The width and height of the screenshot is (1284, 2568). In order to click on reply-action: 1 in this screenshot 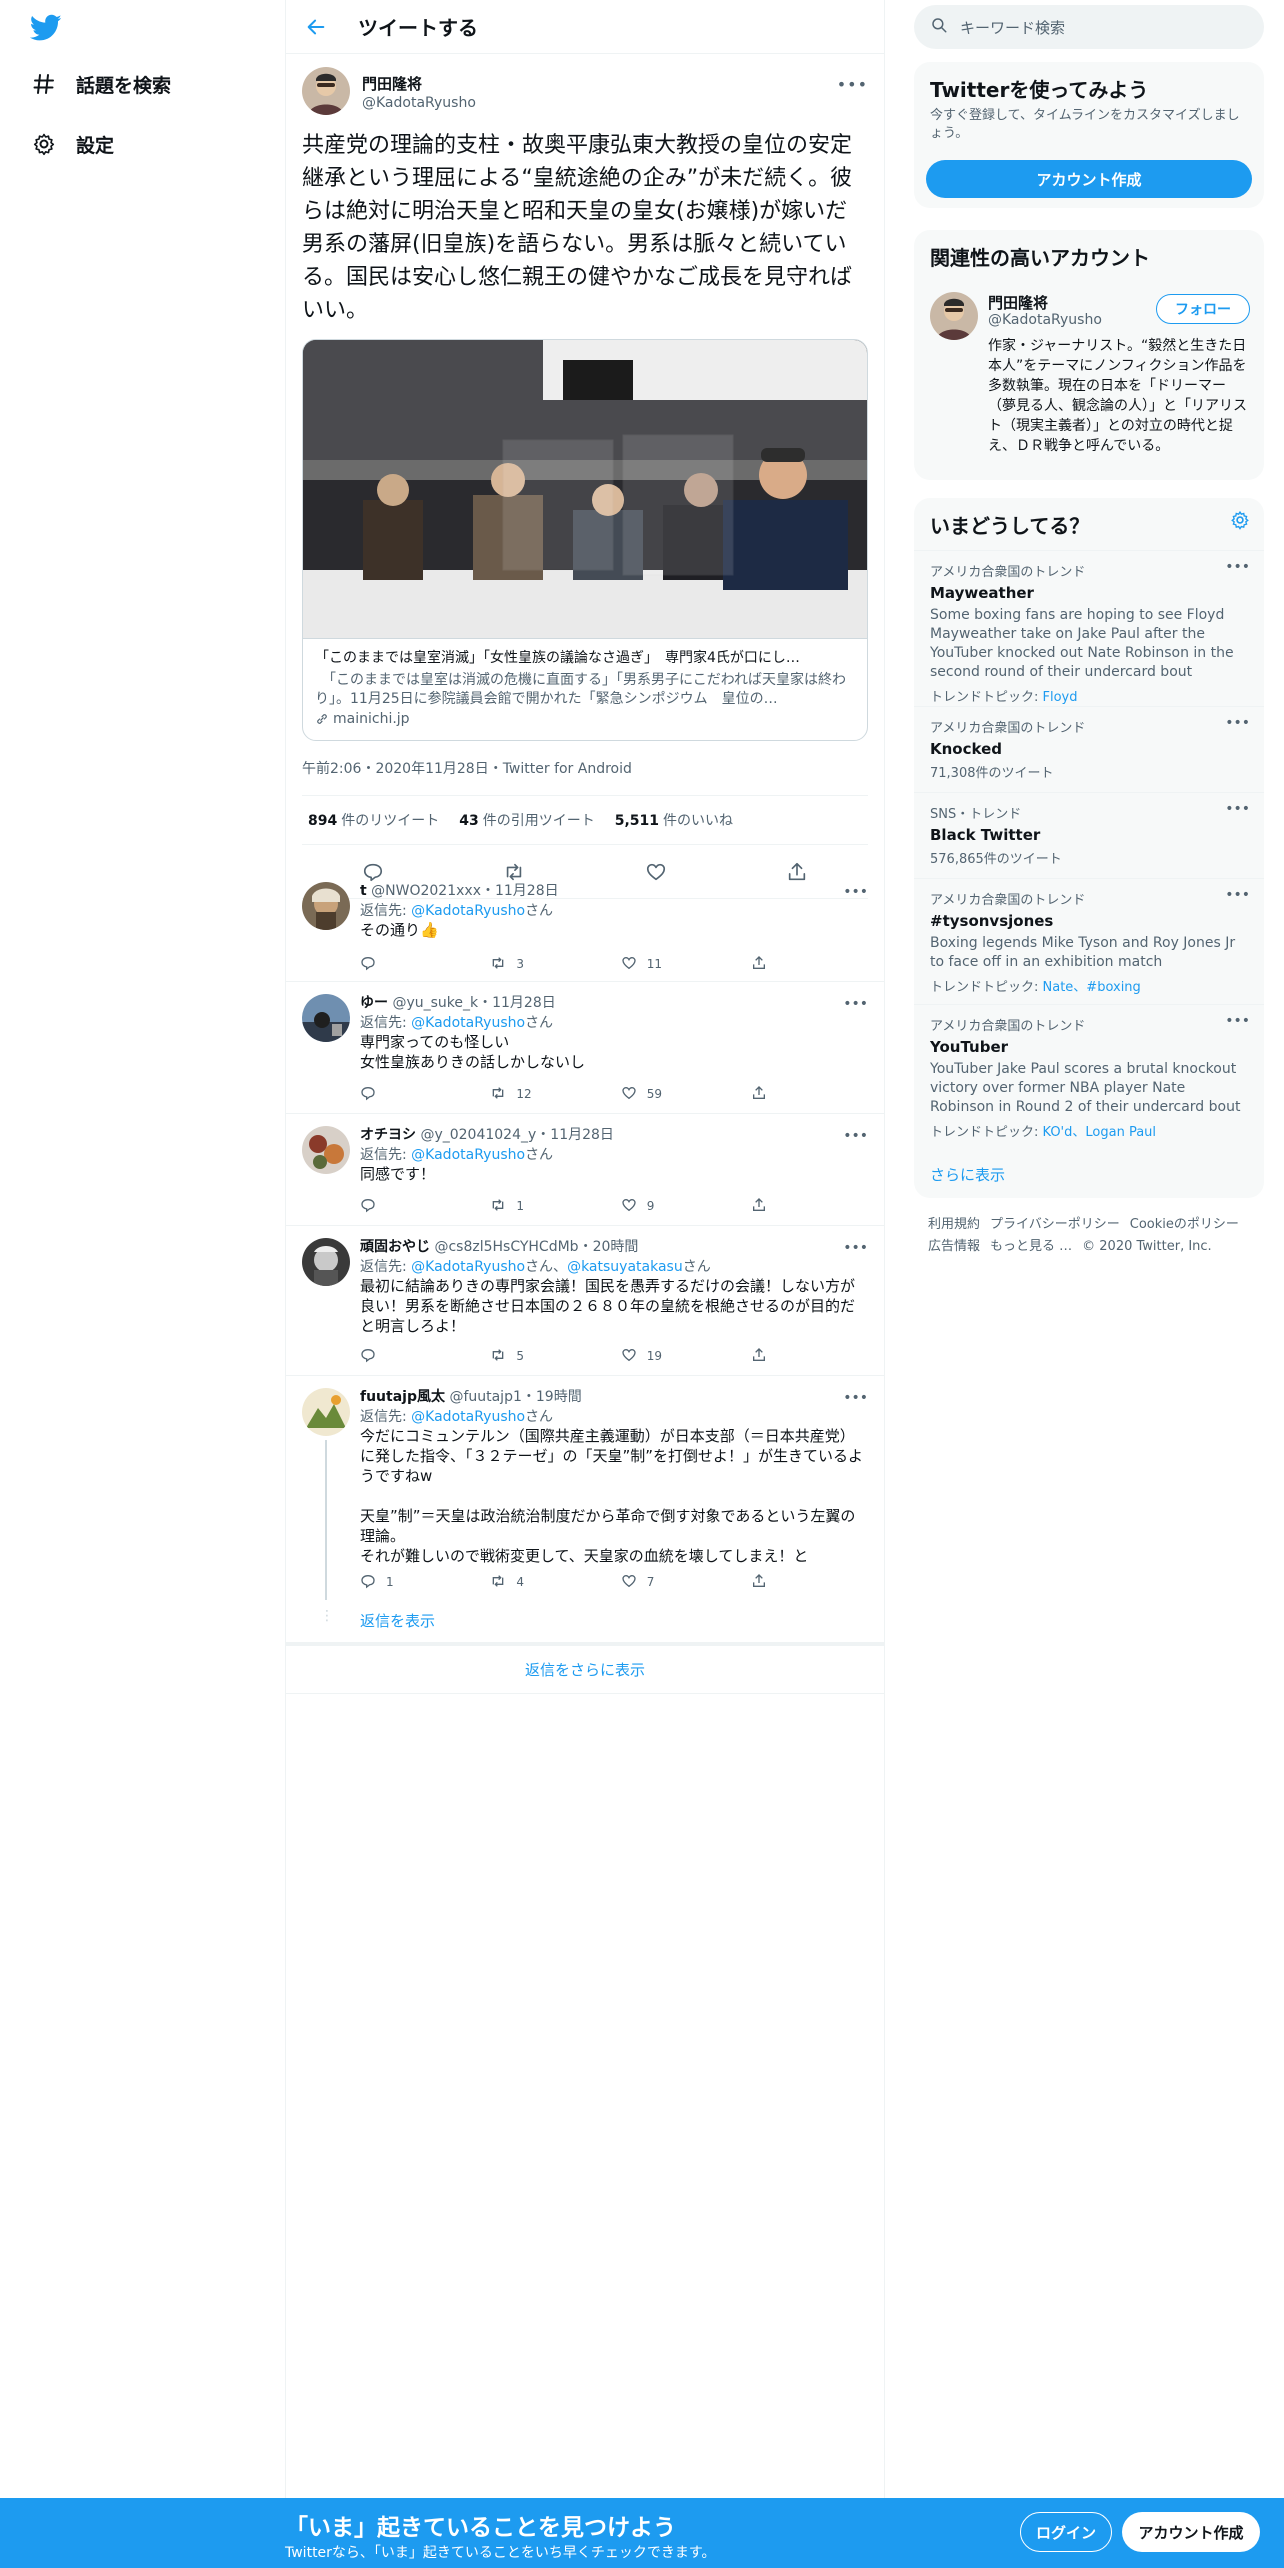, I will do `click(425, 1582)`.